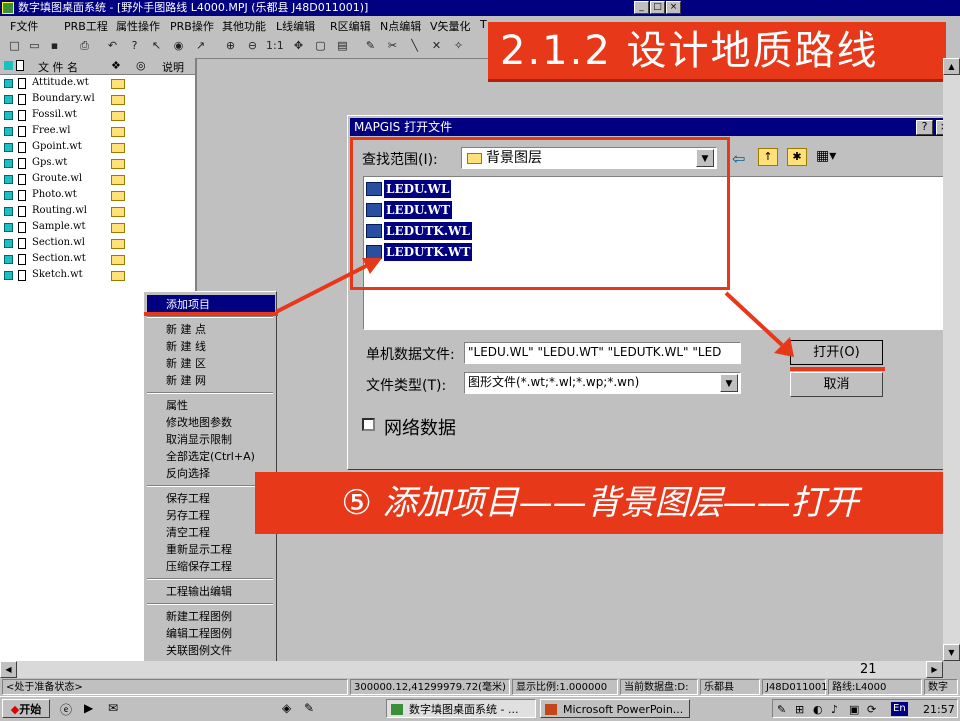 The image size is (960, 721). Describe the element at coordinates (797, 157) in the screenshot. I see `new-folder-icon: ✱` at that location.